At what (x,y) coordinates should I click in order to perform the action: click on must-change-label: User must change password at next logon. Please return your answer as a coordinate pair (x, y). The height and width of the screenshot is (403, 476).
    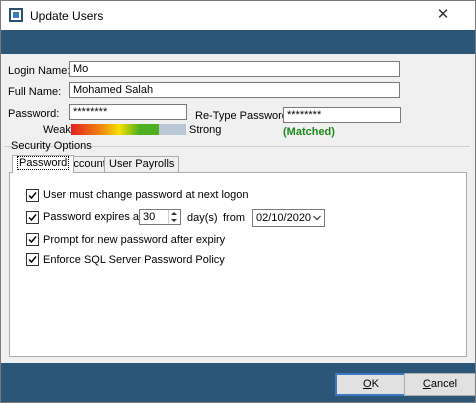
    Looking at the image, I should click on (146, 195).